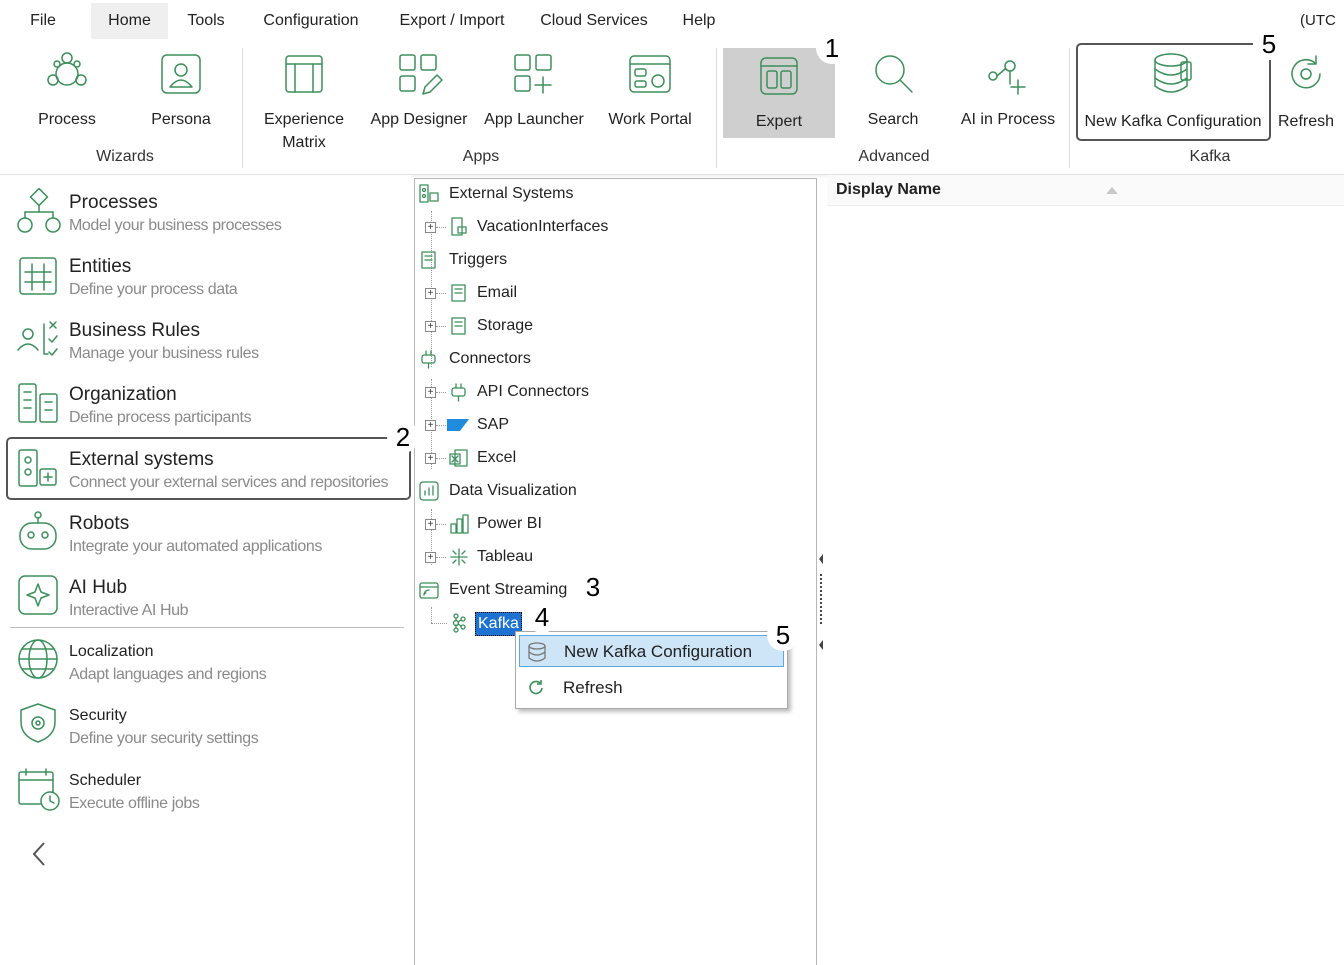  What do you see at coordinates (888, 190) in the screenshot?
I see `column-display-name: Display Name` at bounding box center [888, 190].